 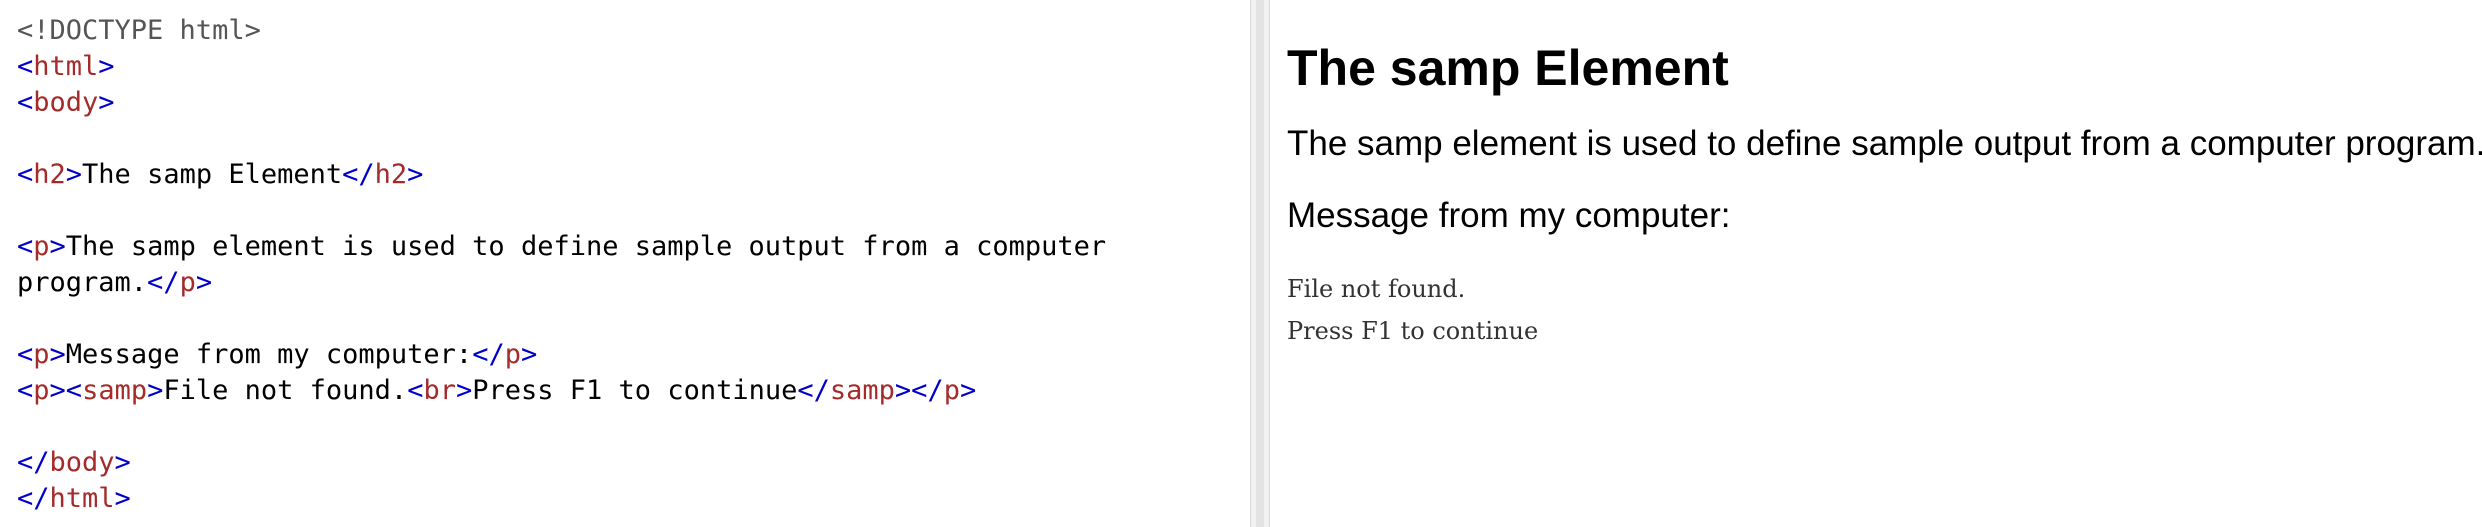 What do you see at coordinates (82, 282) in the screenshot?
I see `code-token-text: program.` at bounding box center [82, 282].